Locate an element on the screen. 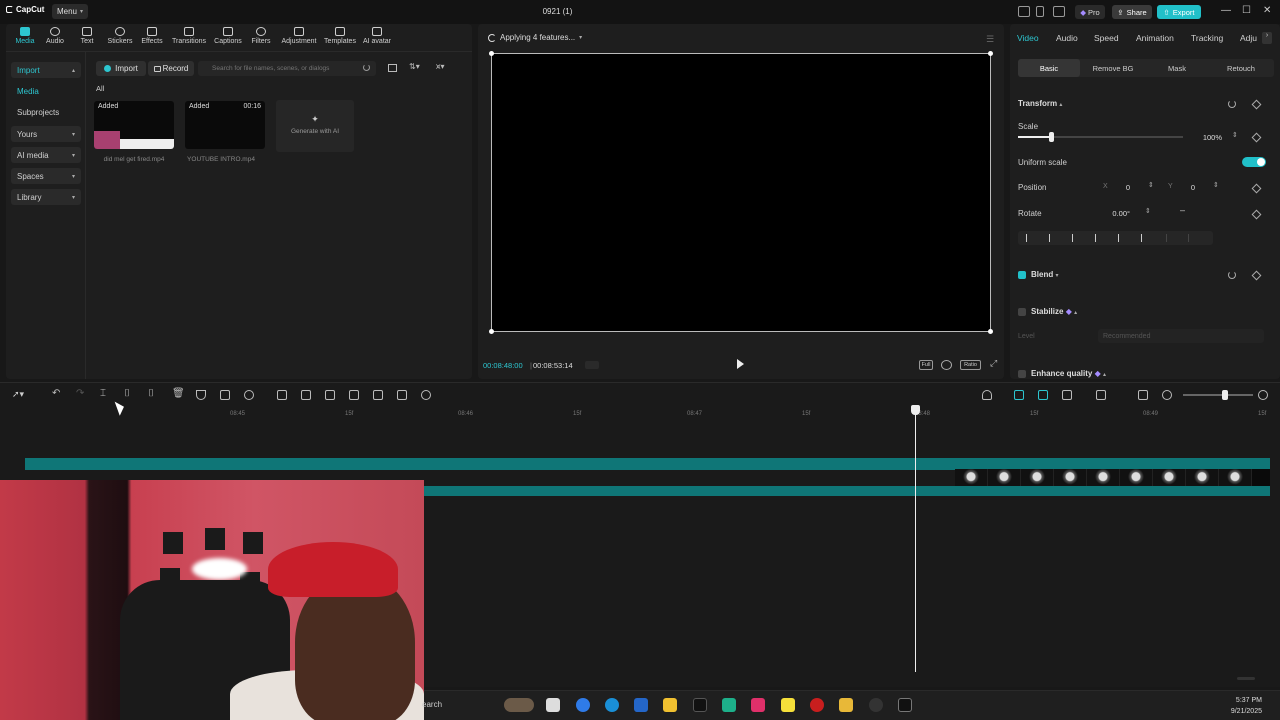 This screenshot has height=720, width=1280. rotate-knob-icon: – is located at coordinates (1182, 210).